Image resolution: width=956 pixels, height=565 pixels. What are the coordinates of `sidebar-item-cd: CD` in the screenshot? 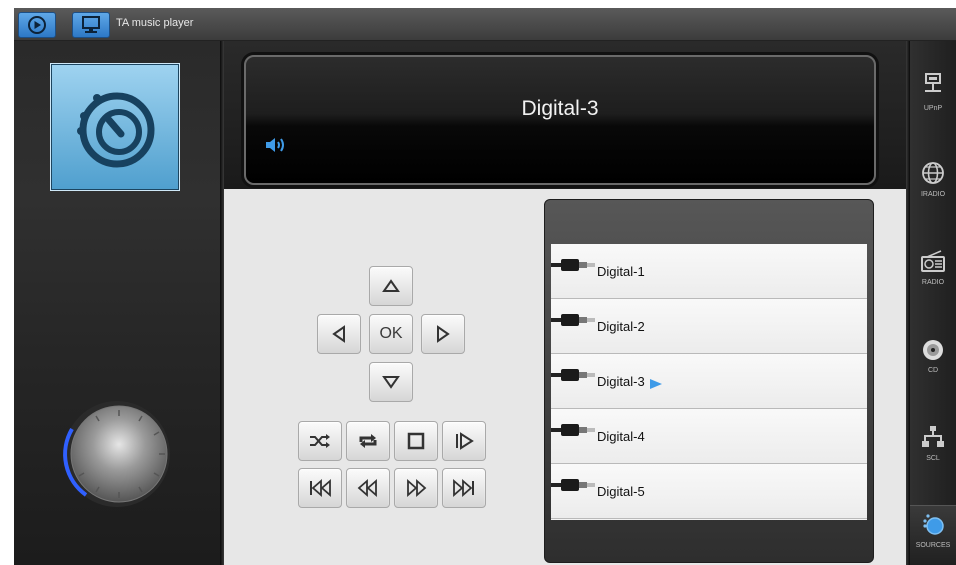 It's located at (933, 353).